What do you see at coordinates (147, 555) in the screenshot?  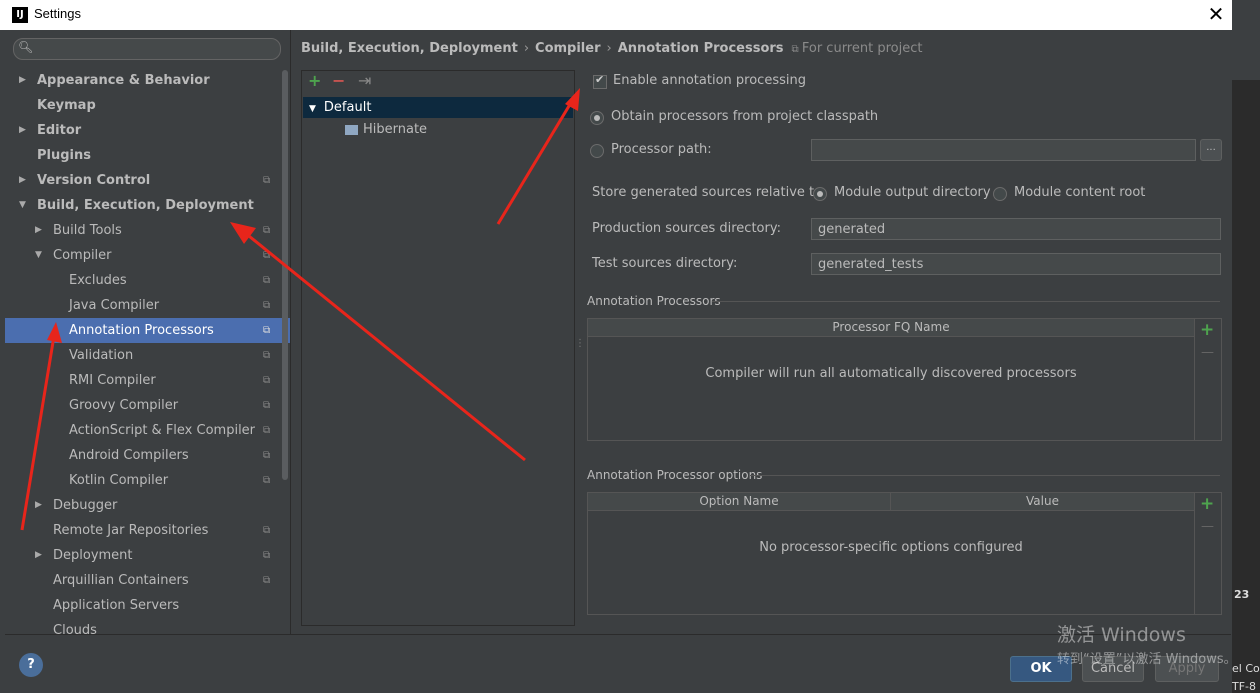 I see `tree-item: ▶ Deployment ⧉` at bounding box center [147, 555].